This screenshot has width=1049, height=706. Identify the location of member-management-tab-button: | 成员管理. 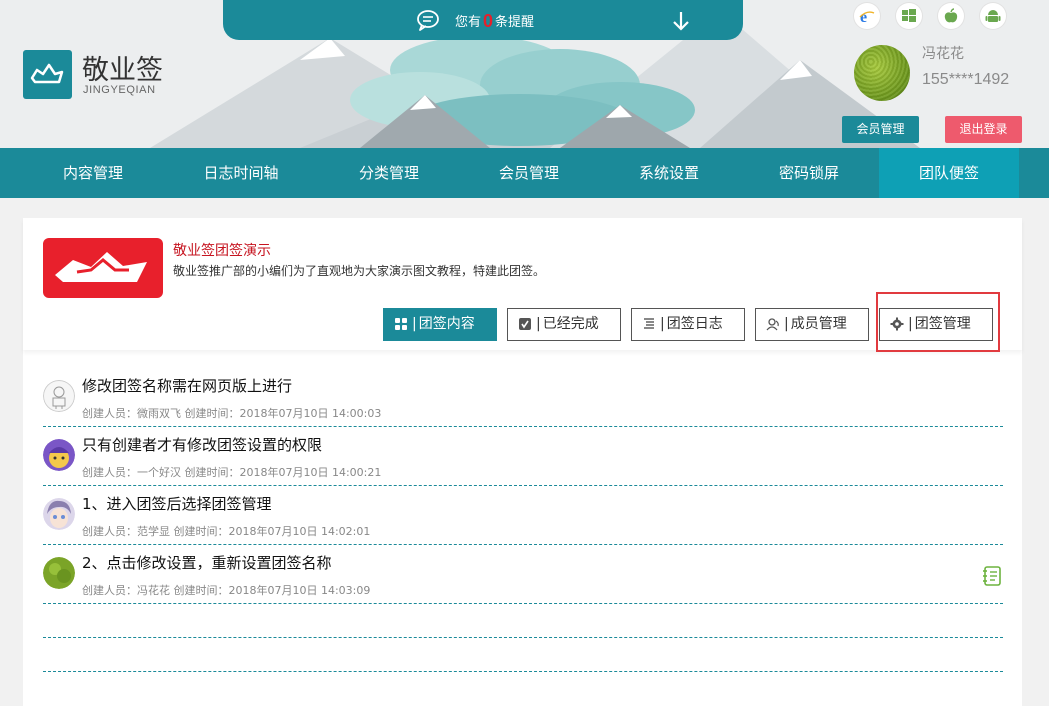
(812, 324).